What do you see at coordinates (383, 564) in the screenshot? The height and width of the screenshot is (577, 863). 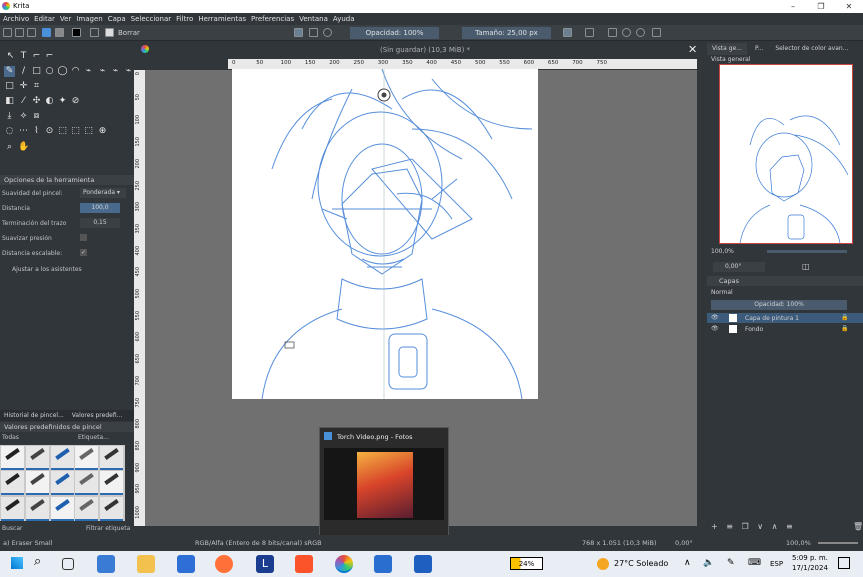 I see `photos-taskbar-icon` at bounding box center [383, 564].